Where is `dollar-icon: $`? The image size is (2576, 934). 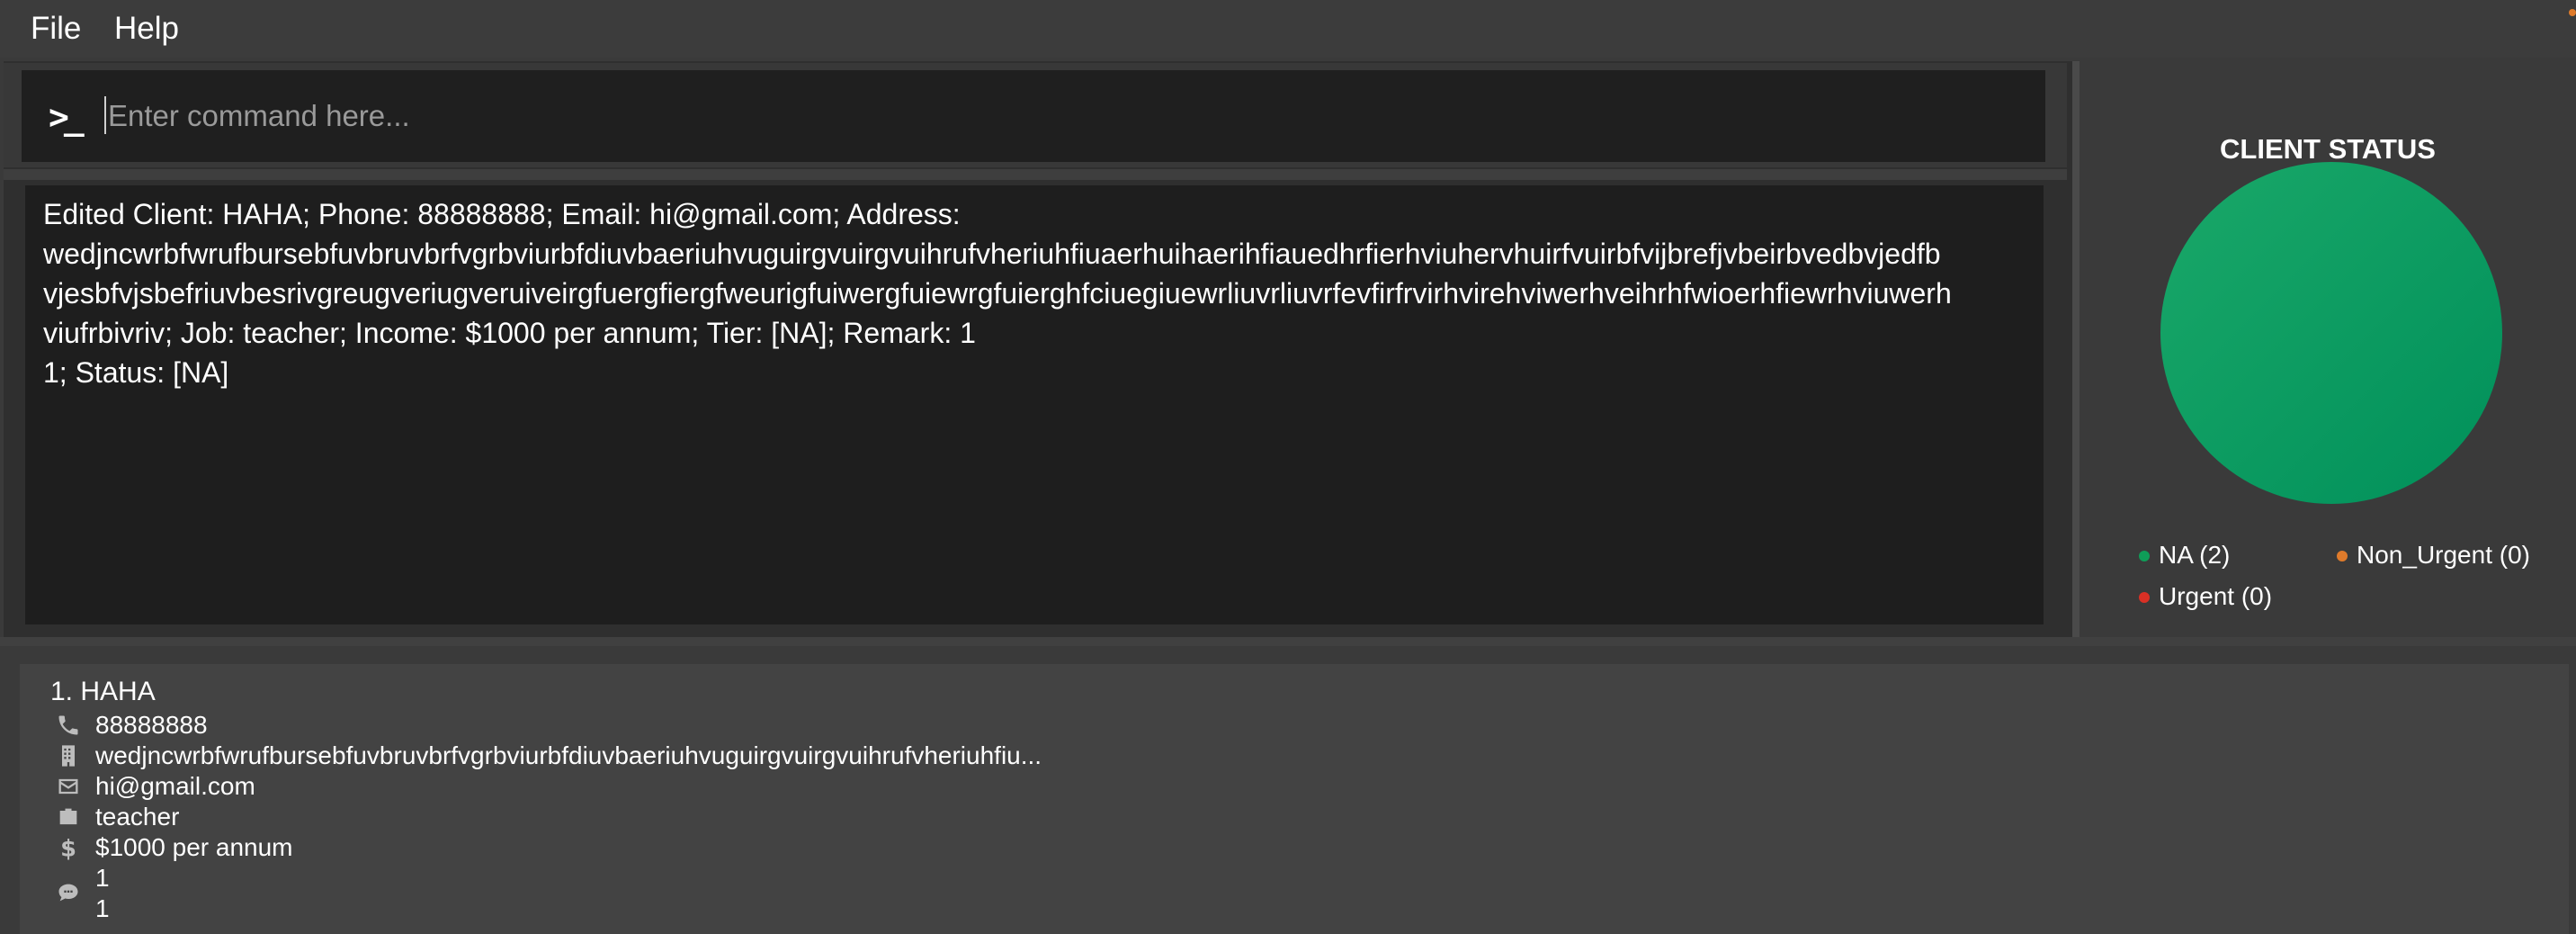 dollar-icon: $ is located at coordinates (68, 847).